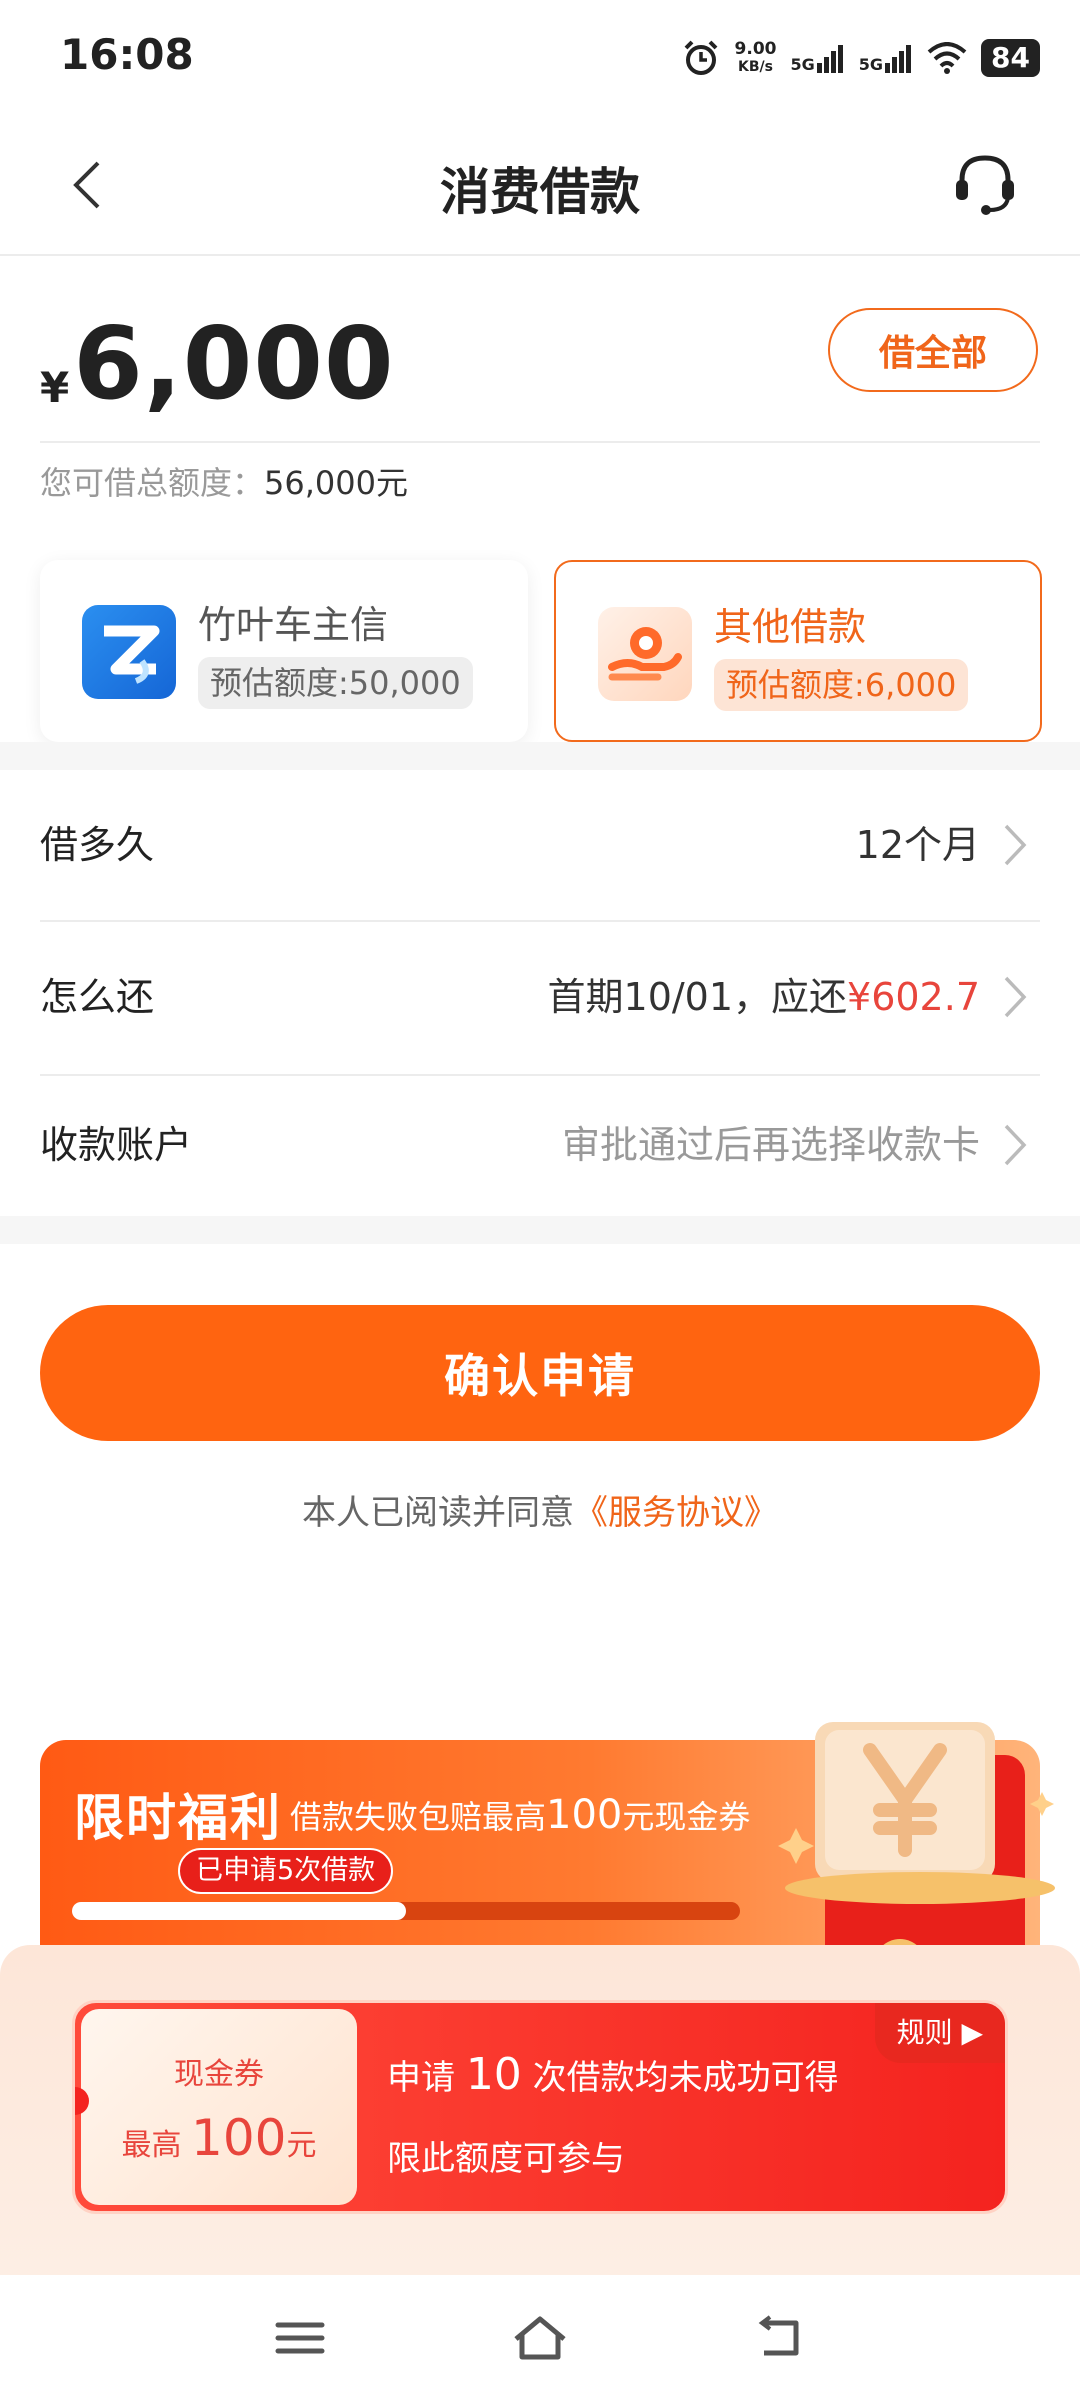 The width and height of the screenshot is (1080, 2400). Describe the element at coordinates (818, 58) in the screenshot. I see `signal-icon: 5G` at that location.